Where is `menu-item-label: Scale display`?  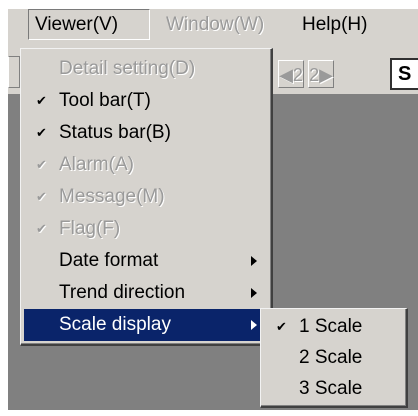
menu-item-label: Scale display is located at coordinates (115, 324).